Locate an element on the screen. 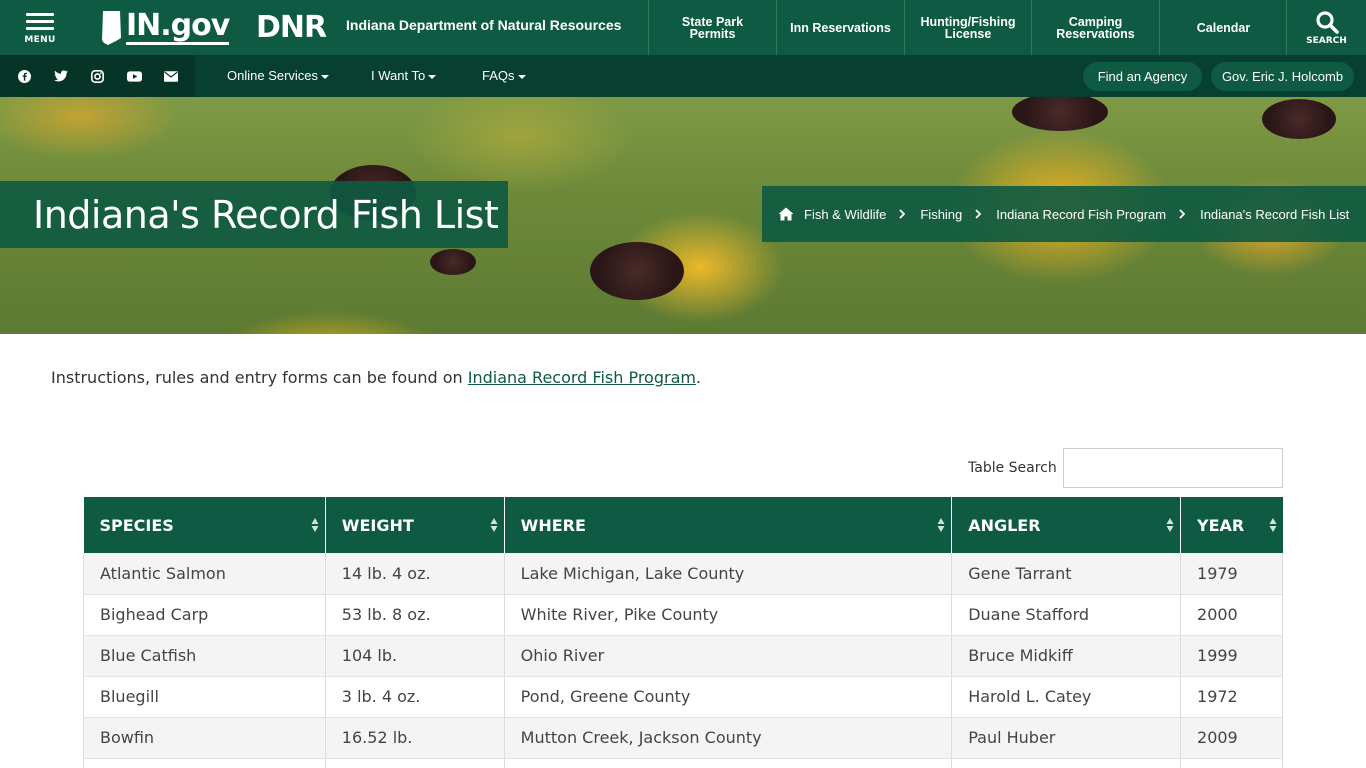  online-services-menu: Online Services is located at coordinates (278, 75).